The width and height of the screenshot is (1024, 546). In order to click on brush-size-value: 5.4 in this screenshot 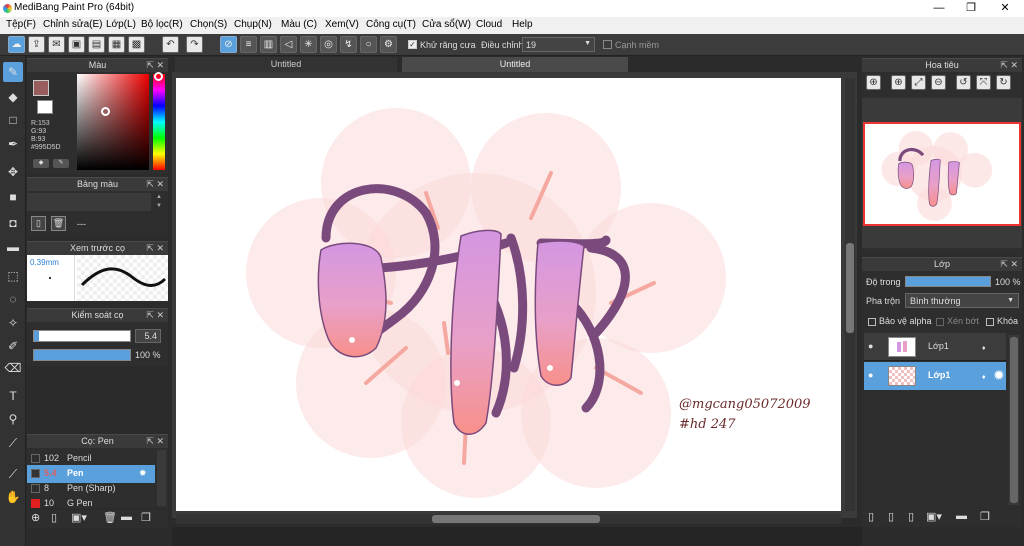, I will do `click(148, 336)`.